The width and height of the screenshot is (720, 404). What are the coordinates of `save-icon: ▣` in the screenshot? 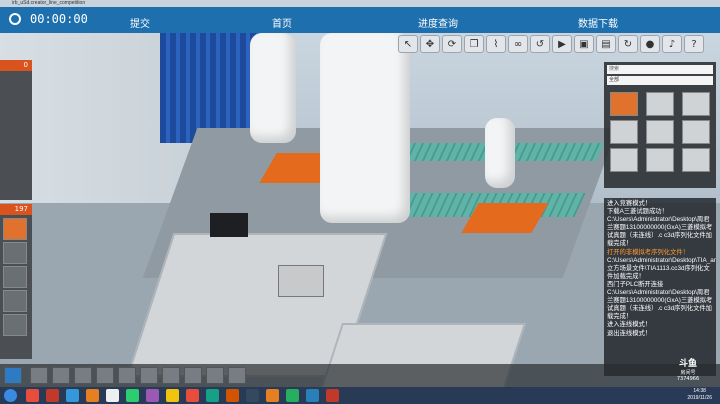 It's located at (584, 44).